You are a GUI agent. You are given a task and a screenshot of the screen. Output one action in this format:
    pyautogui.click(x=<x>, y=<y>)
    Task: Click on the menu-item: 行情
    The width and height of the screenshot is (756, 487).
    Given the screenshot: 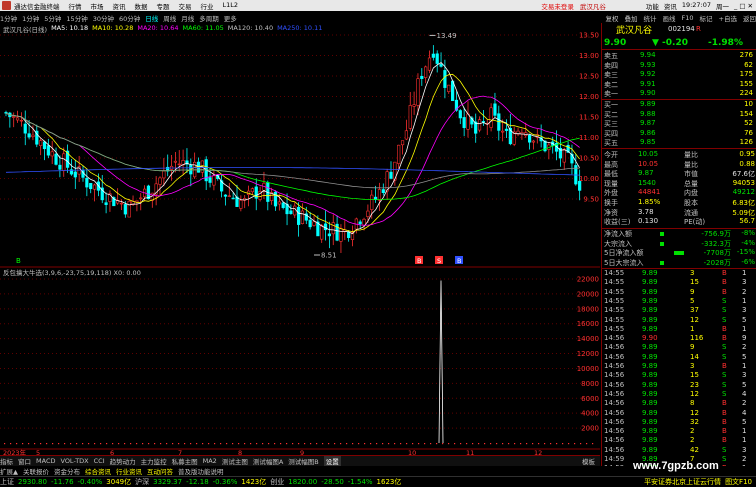 What is the action you would take?
    pyautogui.click(x=75, y=6)
    